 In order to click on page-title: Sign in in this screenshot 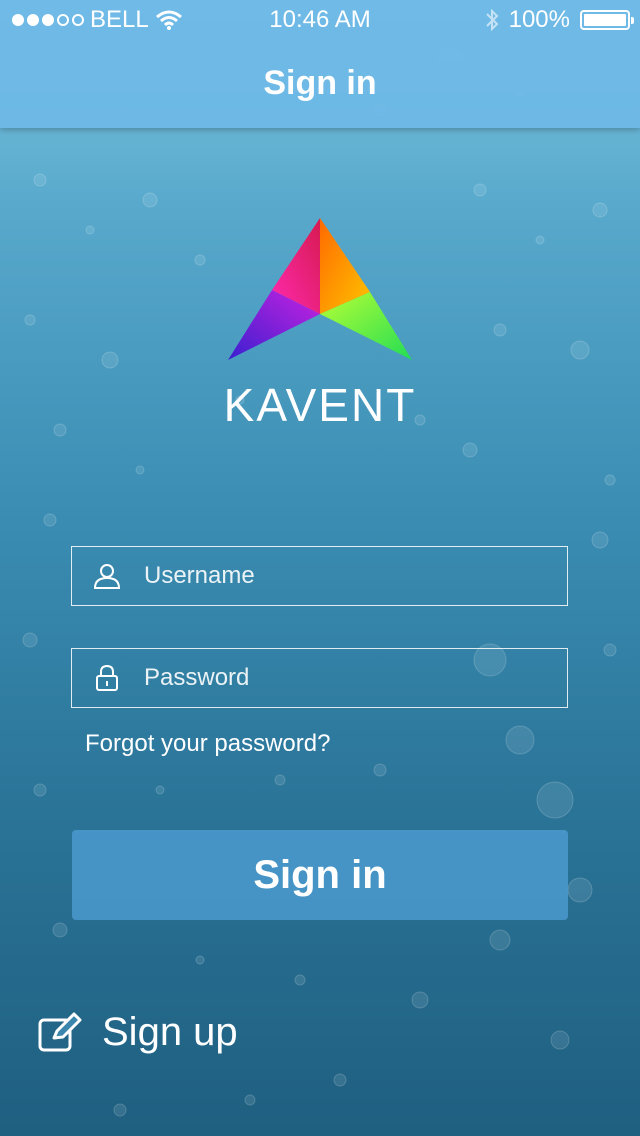, I will do `click(320, 83)`.